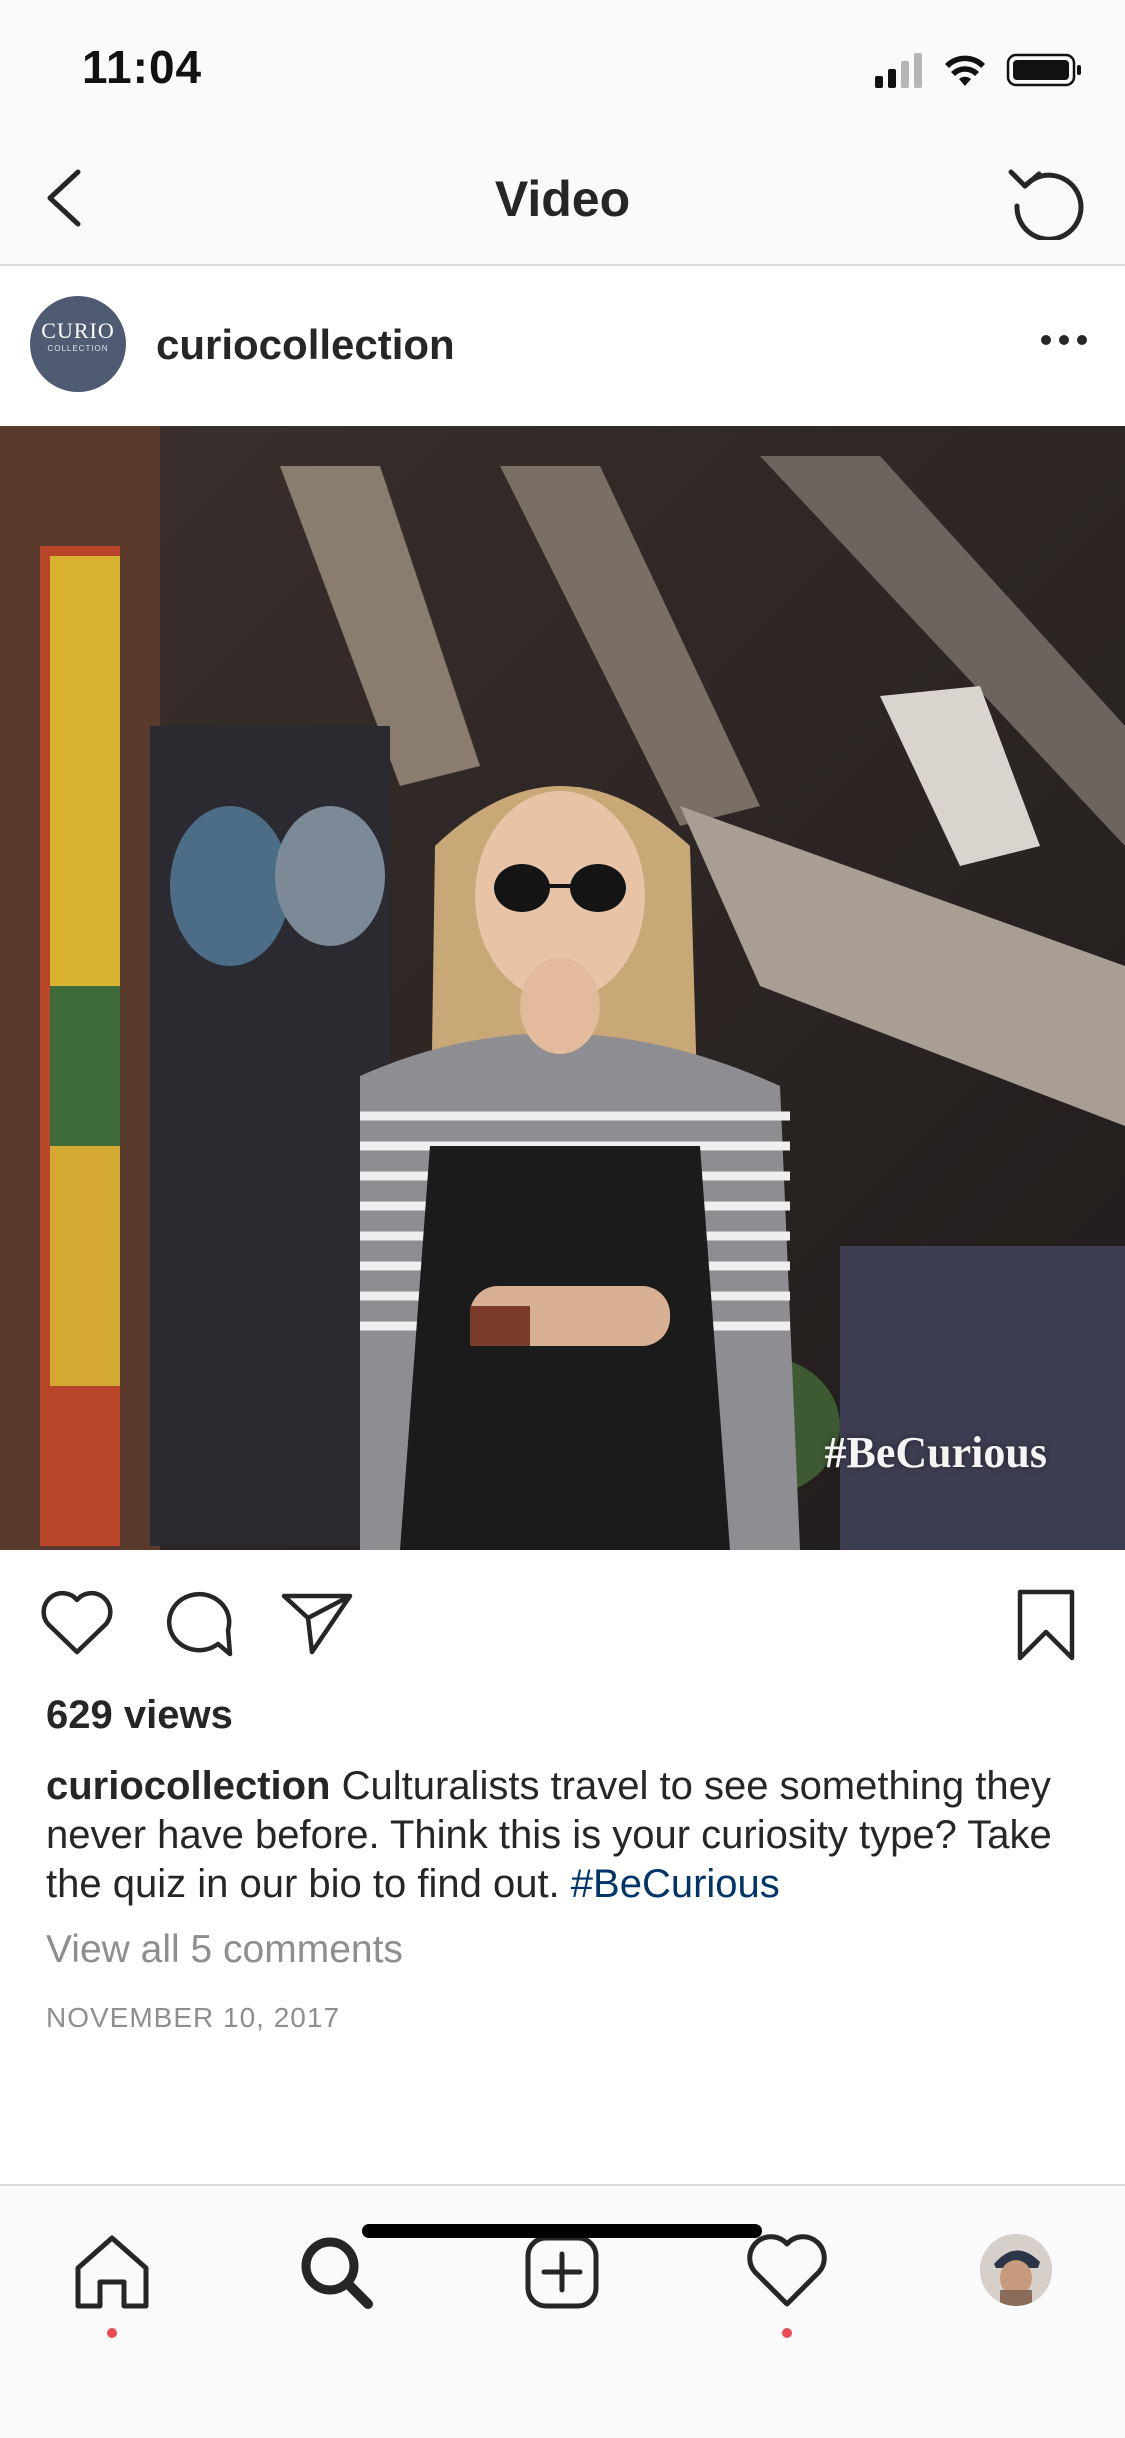 The image size is (1125, 2438). I want to click on view-all-comments-link: View all 5 comments, so click(224, 1950).